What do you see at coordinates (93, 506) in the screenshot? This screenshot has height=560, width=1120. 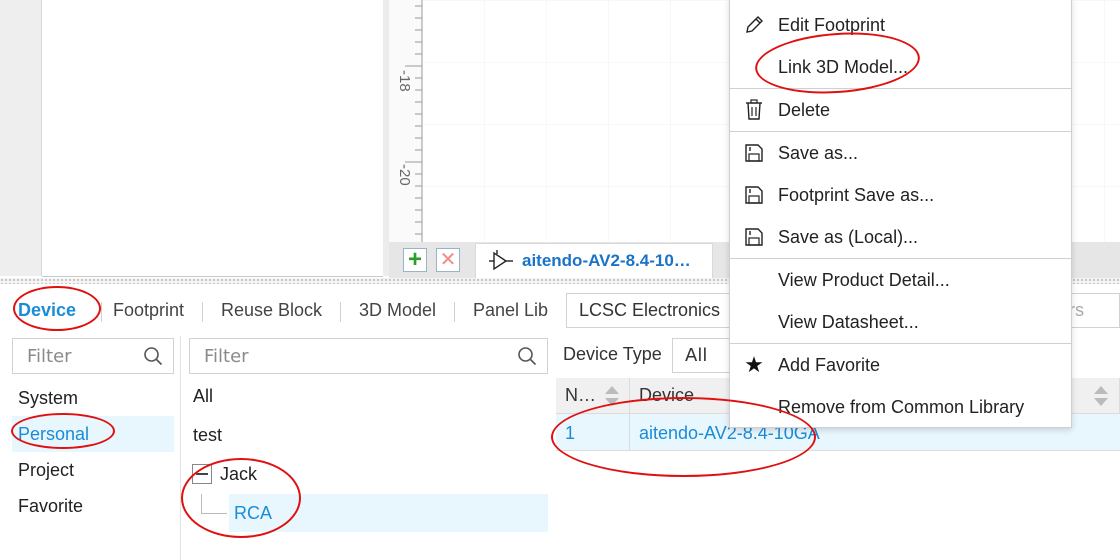 I see `category-item-favorite: Favorite` at bounding box center [93, 506].